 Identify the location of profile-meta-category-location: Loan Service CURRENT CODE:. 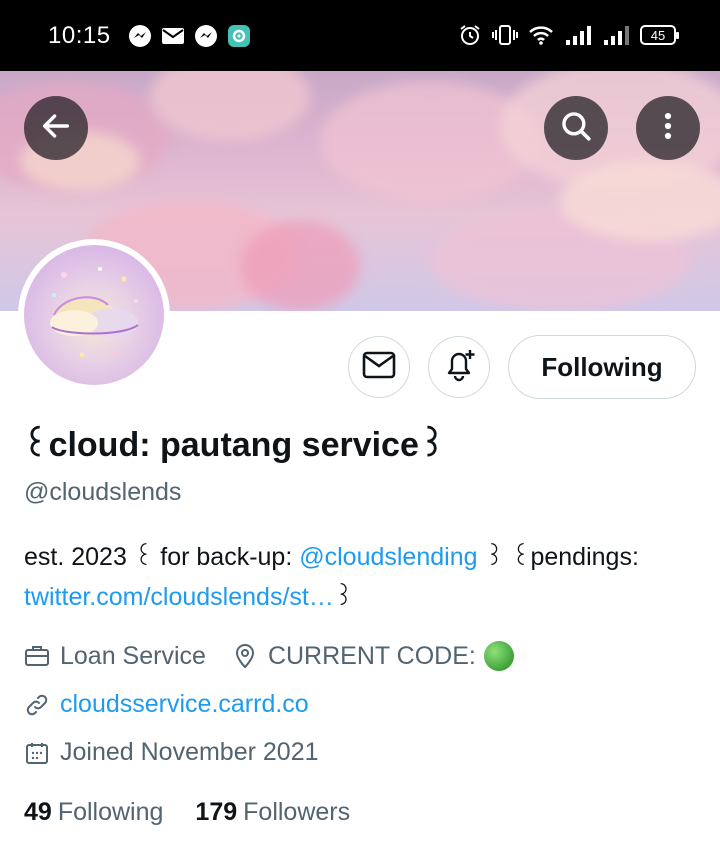
(269, 656).